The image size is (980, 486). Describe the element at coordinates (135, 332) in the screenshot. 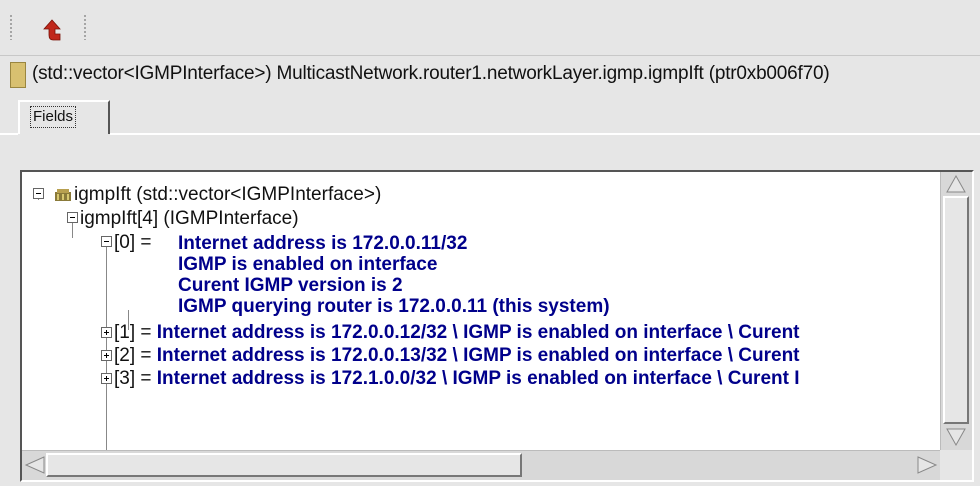

I see `item-index: [1] =` at that location.